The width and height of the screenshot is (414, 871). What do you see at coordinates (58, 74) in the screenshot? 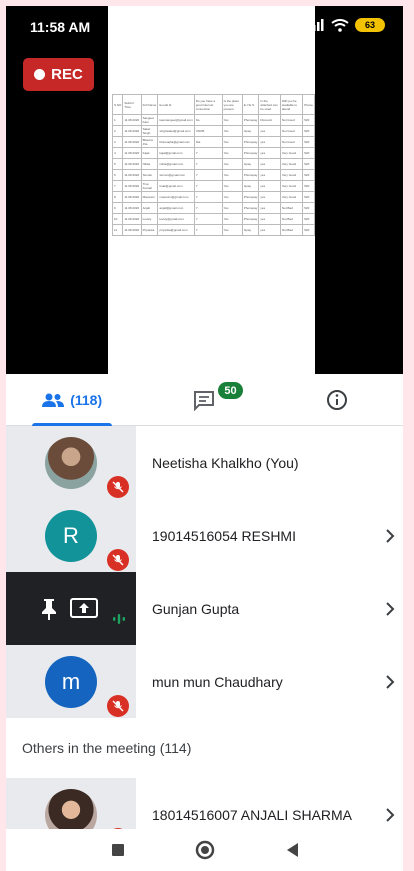
I see `recording-indicator: REC` at bounding box center [58, 74].